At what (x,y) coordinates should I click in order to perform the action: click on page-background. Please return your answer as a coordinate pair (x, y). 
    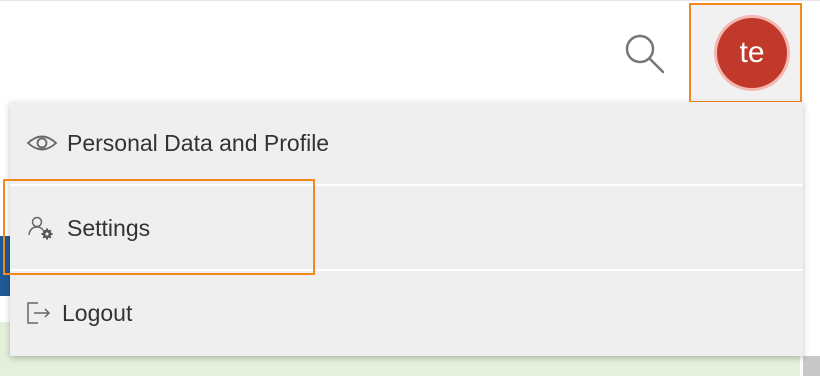
    Looking at the image, I should click on (5, 169).